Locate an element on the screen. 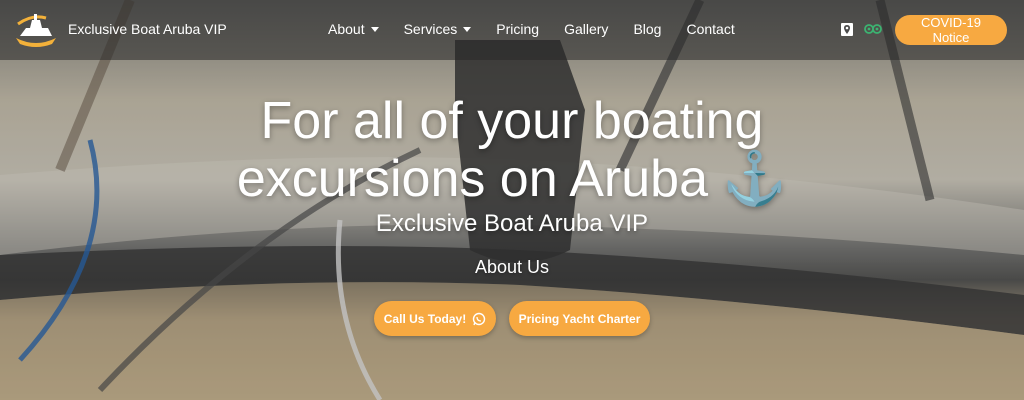  covid-notice-button: COVID-19 Notice is located at coordinates (951, 30).